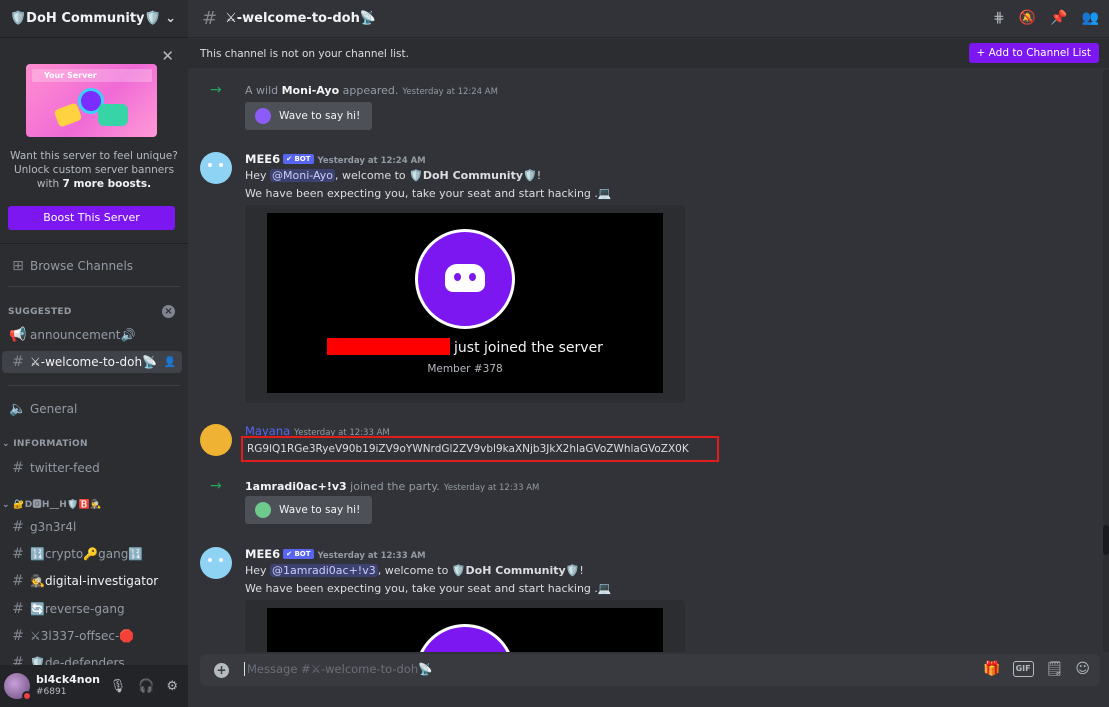  Describe the element at coordinates (18, 335) in the screenshot. I see `megaphone-icon: 📢` at that location.